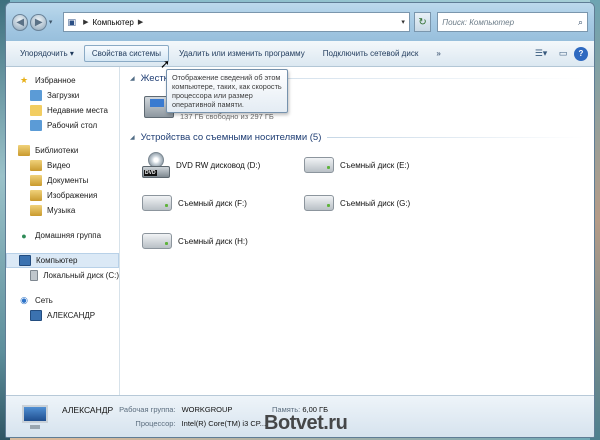  I want to click on mouse-cursor-icon: ➚, so click(165, 64).